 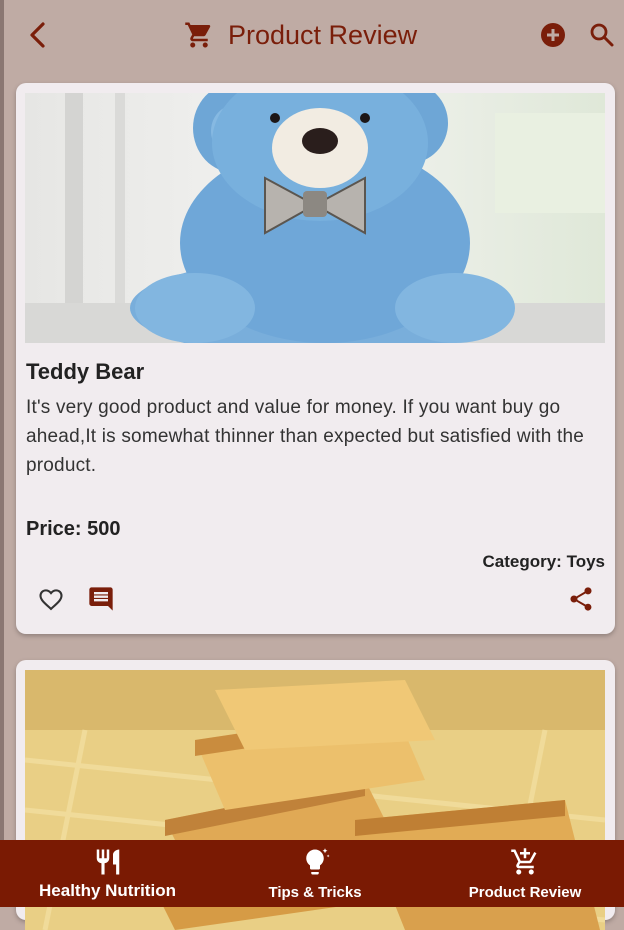 What do you see at coordinates (51, 599) in the screenshot?
I see `heart-outline-icon` at bounding box center [51, 599].